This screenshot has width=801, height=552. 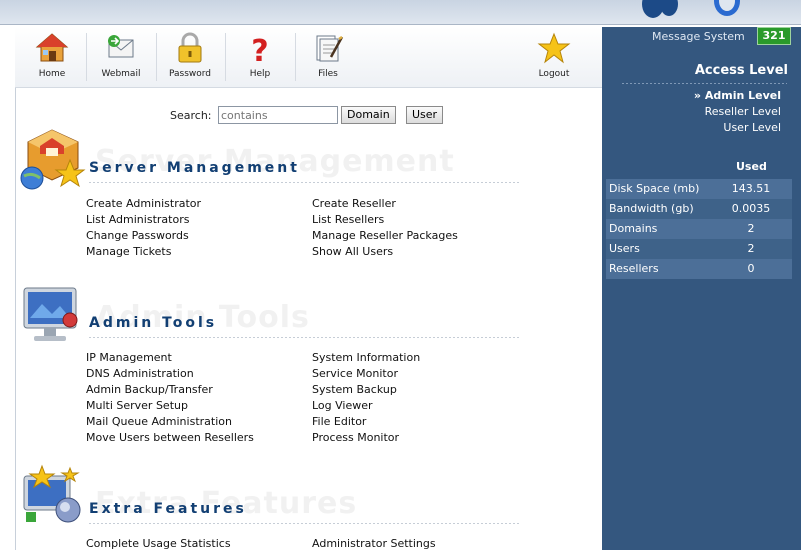 I want to click on link-change-passwords: Change Passwords, so click(x=143, y=236).